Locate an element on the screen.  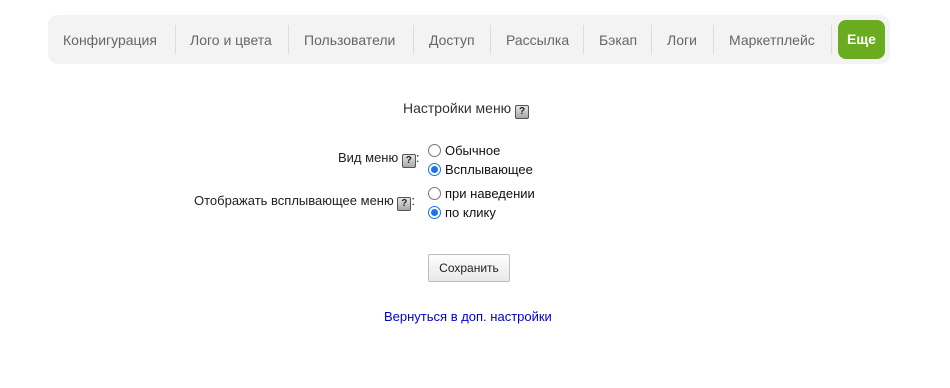
nav-item-access: Доступ is located at coordinates (452, 40).